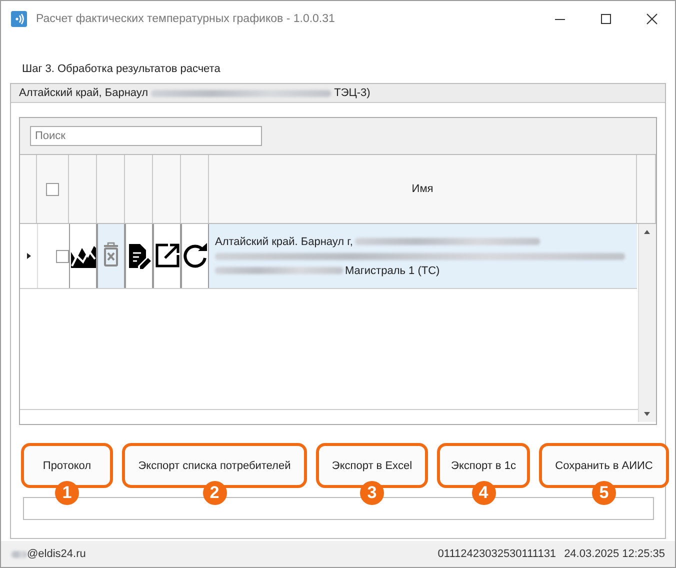  Describe the element at coordinates (19, 554) in the screenshot. I see `blurred-text` at that location.